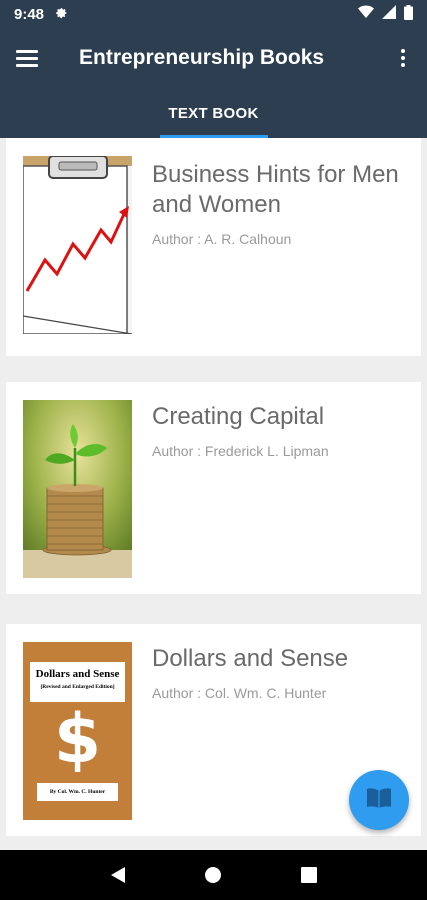 This screenshot has height=900, width=427. I want to click on book-author: Author : A. R. Calhoun, so click(222, 239).